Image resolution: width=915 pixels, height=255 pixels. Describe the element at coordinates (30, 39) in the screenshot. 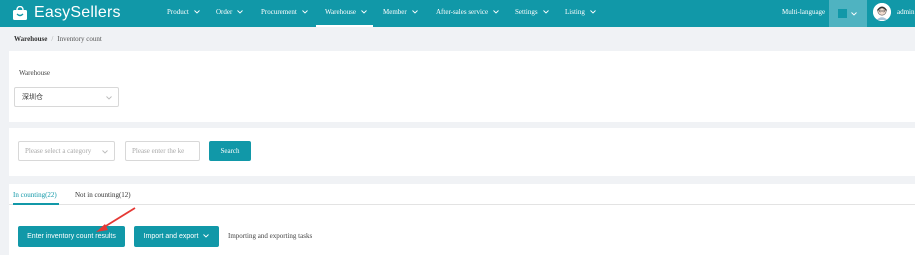

I see `breadcrumb-section: Warehouse` at that location.